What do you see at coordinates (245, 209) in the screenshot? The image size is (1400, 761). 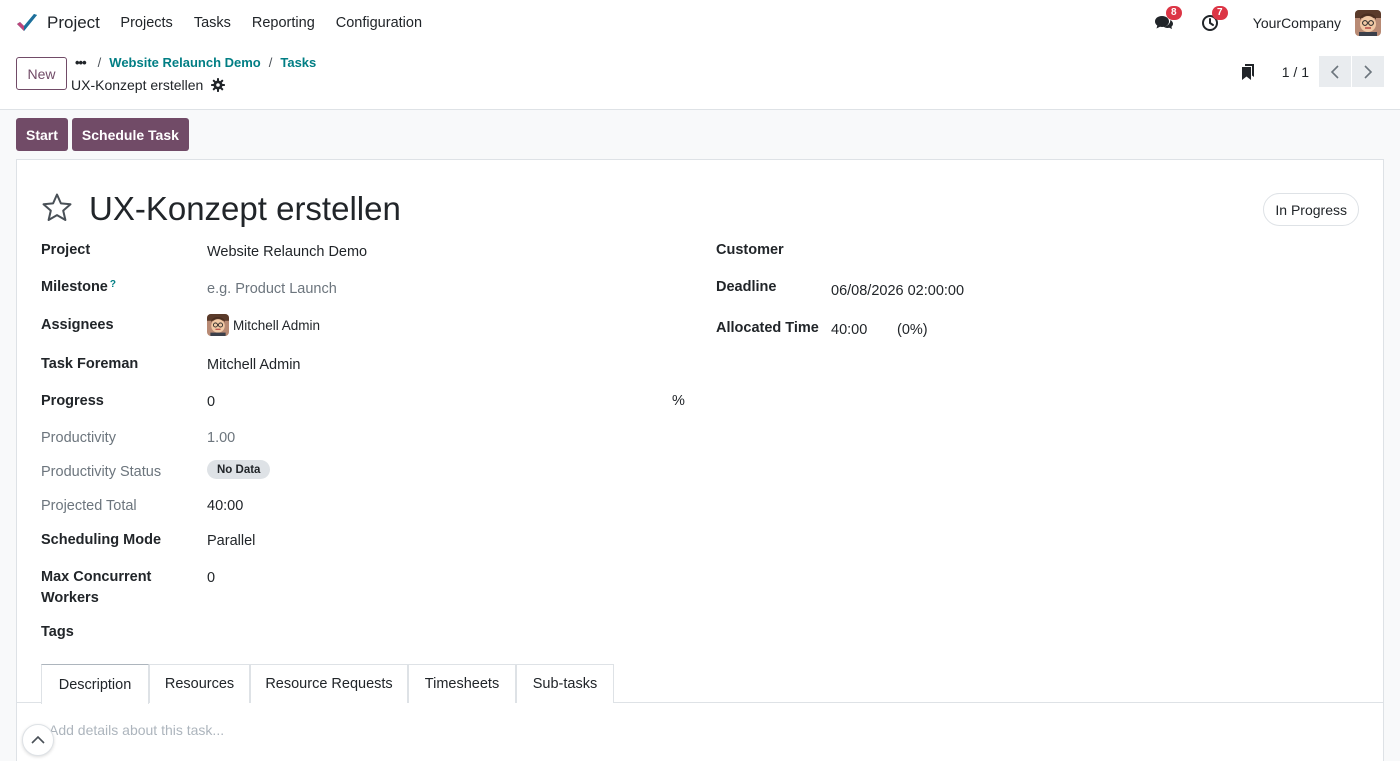 I see `task-title-input: UX-Konzept erstellen` at bounding box center [245, 209].